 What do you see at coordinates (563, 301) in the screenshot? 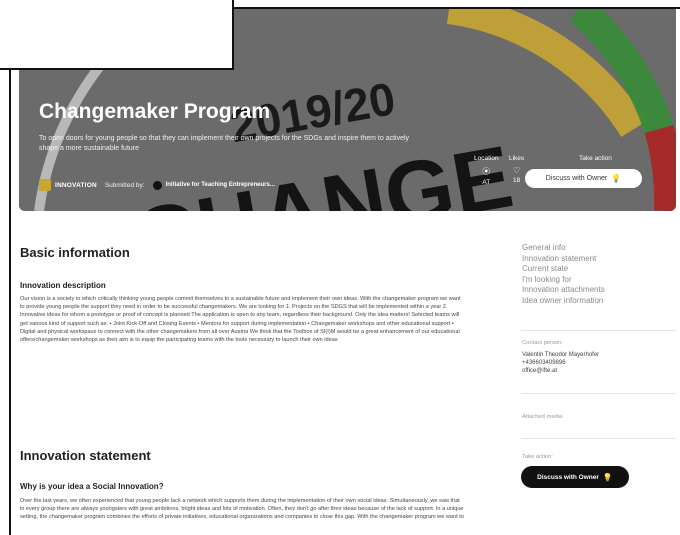
I see `toc-idea-owner-information: Idea owner information` at bounding box center [563, 301].